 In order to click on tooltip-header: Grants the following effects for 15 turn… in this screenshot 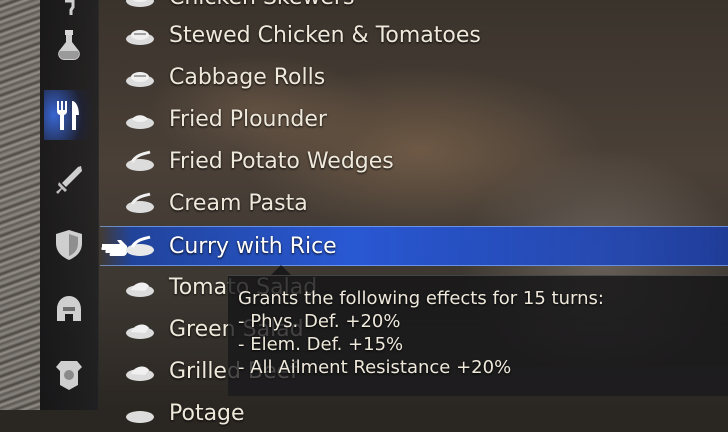, I will do `click(421, 298)`.